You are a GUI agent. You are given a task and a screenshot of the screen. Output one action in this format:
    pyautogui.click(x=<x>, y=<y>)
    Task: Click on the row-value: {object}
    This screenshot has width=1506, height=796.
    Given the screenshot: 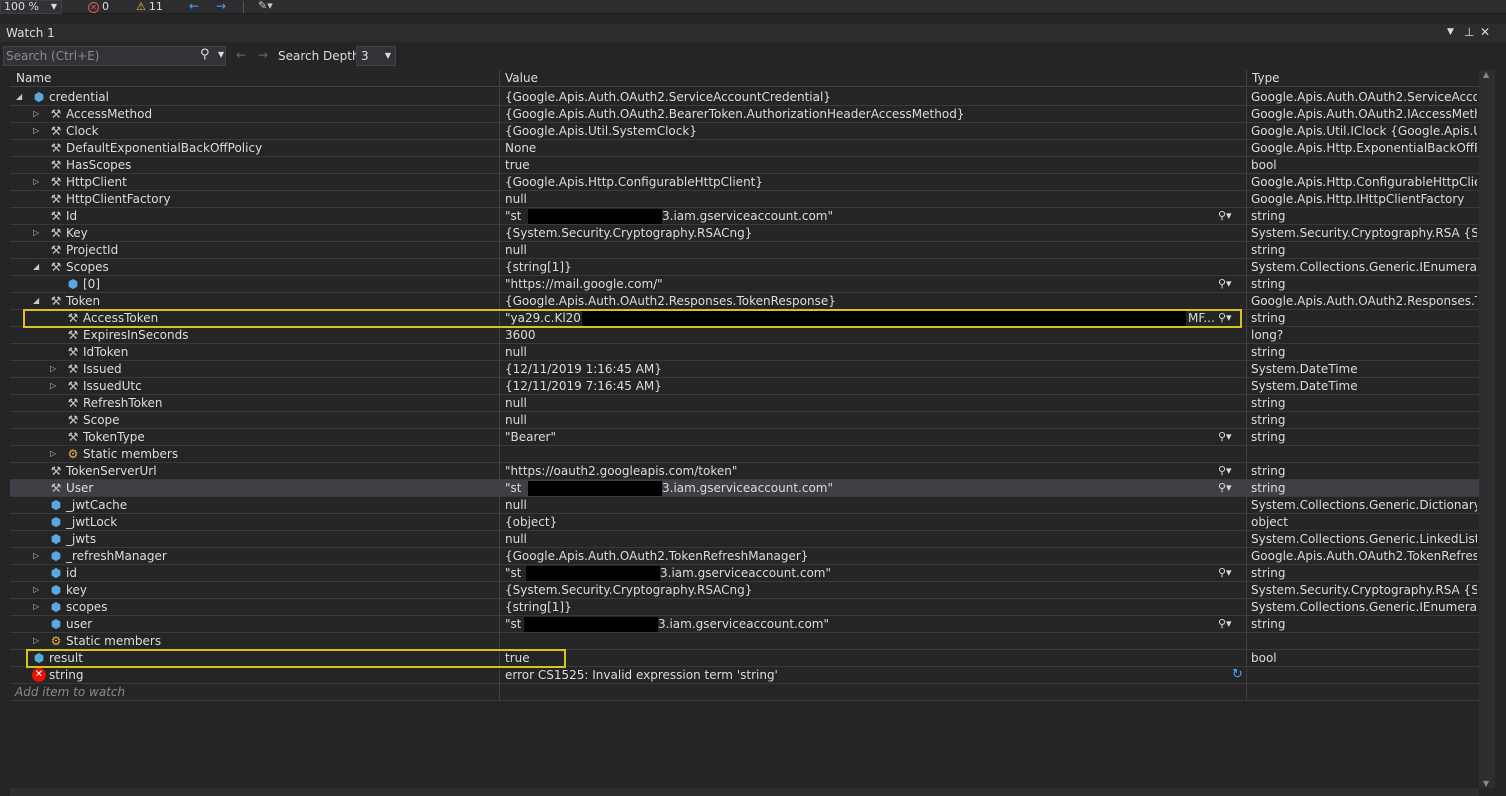 What is the action you would take?
    pyautogui.click(x=870, y=522)
    